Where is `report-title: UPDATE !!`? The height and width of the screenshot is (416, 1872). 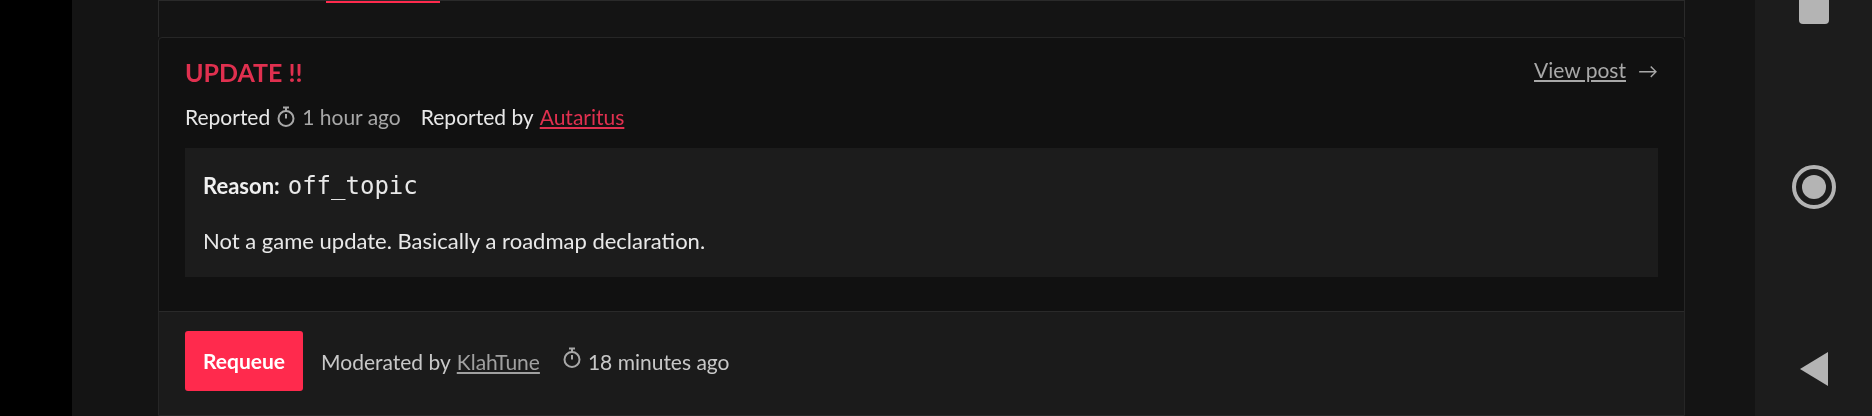
report-title: UPDATE !! is located at coordinates (244, 72).